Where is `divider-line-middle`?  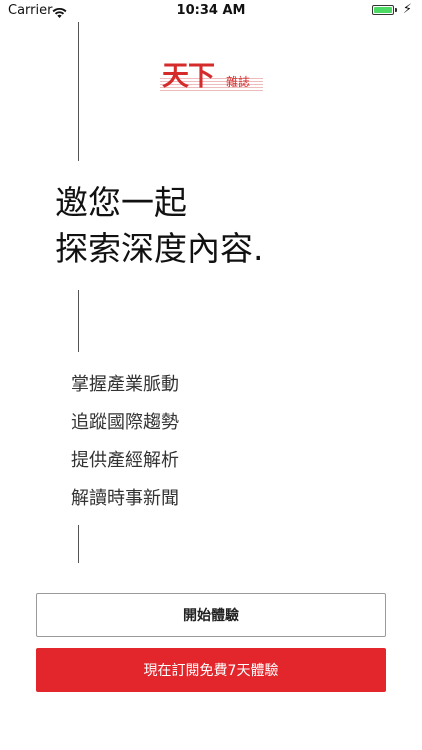 divider-line-middle is located at coordinates (78, 321).